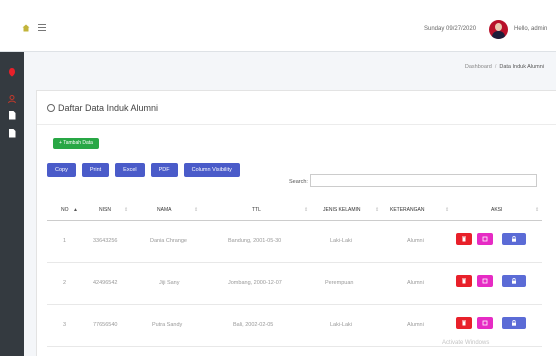 This screenshot has width=556, height=356. What do you see at coordinates (105, 210) in the screenshot?
I see `col-nisn: NISN` at bounding box center [105, 210].